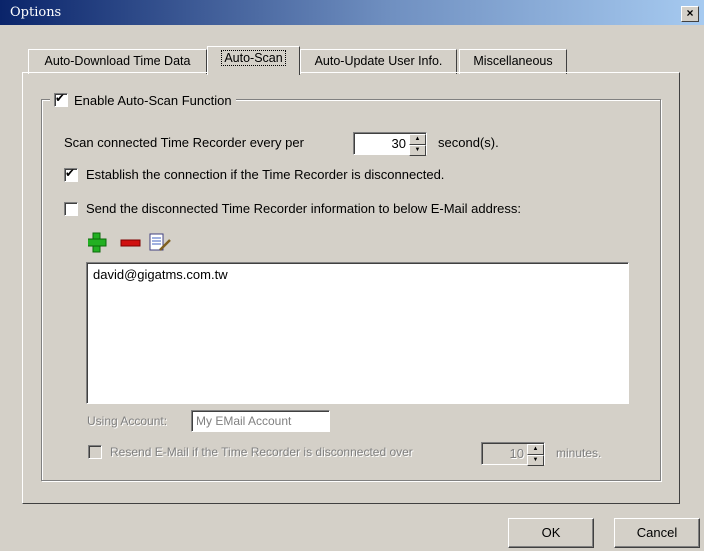 This screenshot has width=704, height=551. I want to click on resend-unit-label: minutes., so click(579, 453).